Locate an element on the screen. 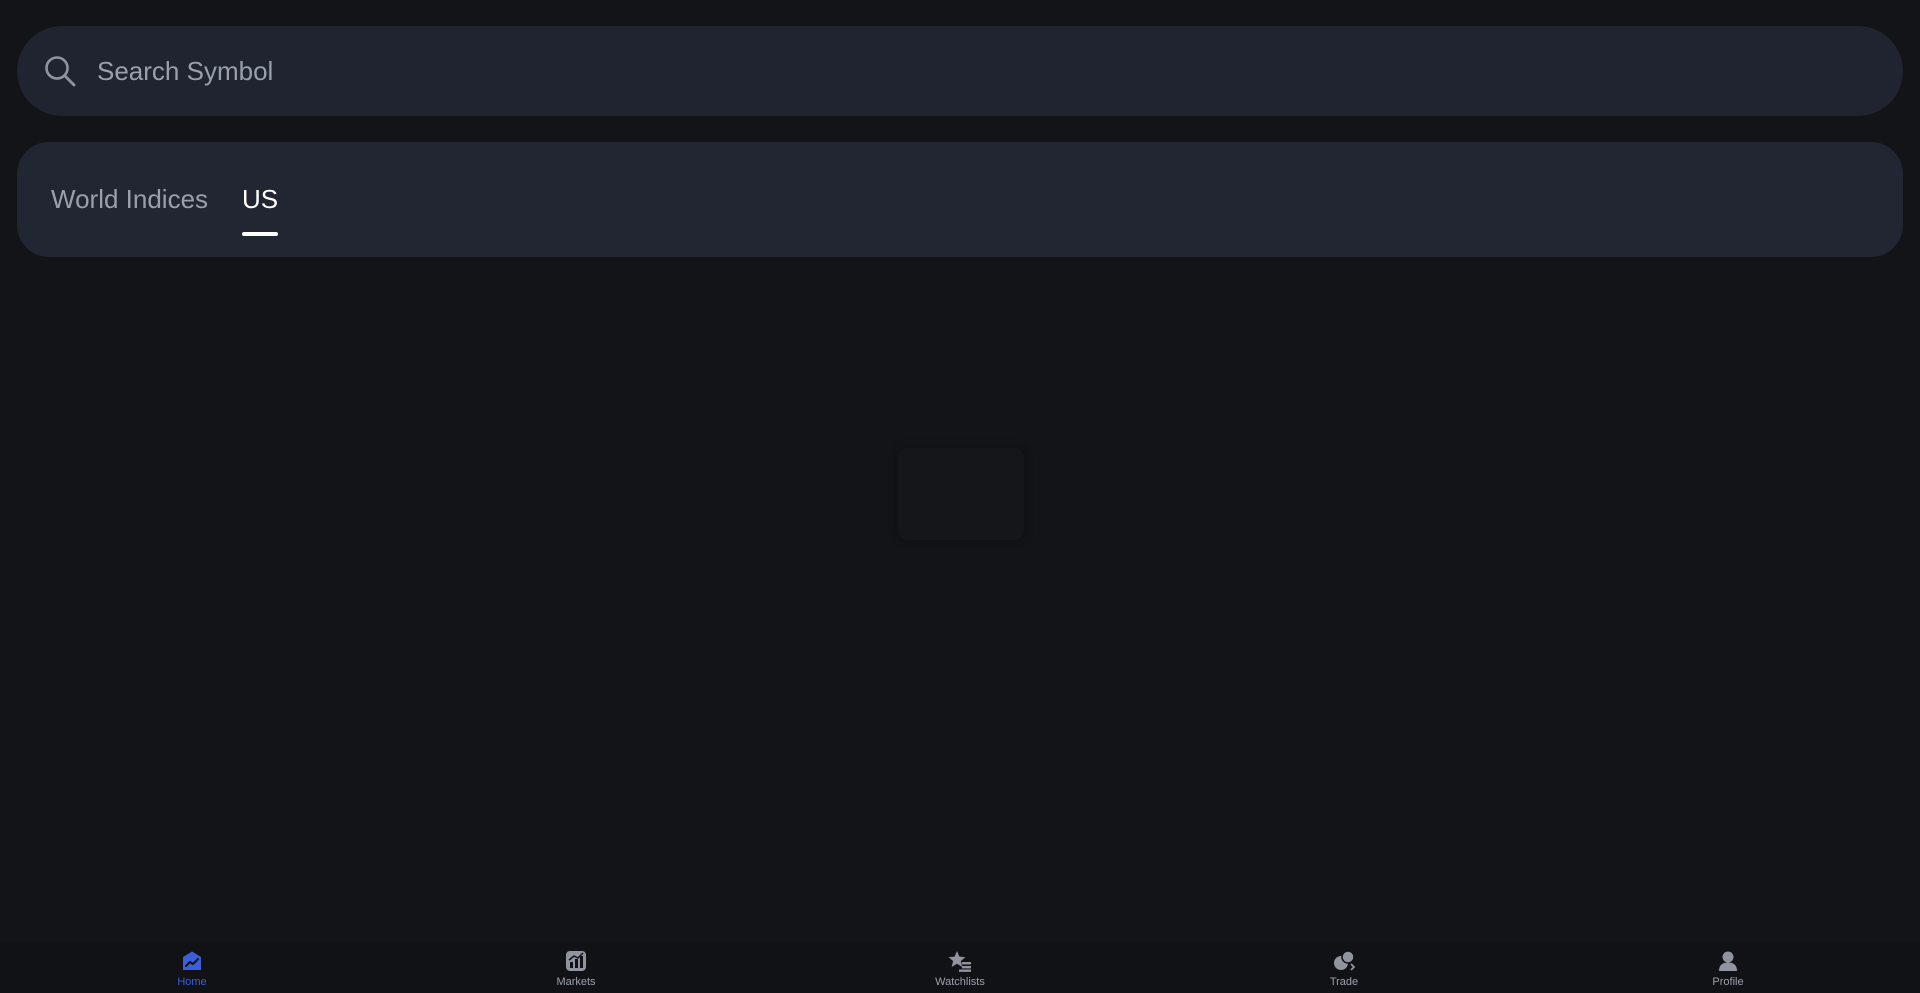 The width and height of the screenshot is (1920, 993). star-list-icon is located at coordinates (960, 961).